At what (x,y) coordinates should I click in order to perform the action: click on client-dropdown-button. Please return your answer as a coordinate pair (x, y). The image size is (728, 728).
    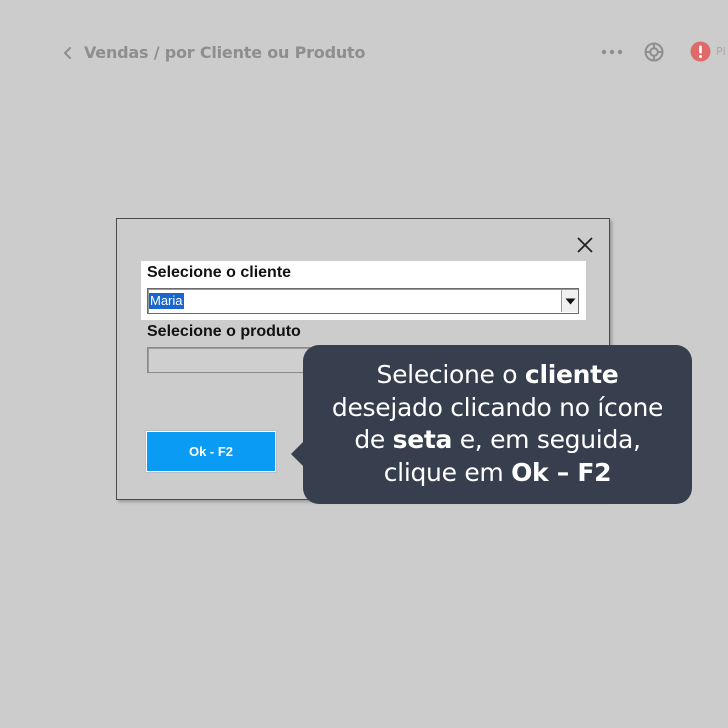
    Looking at the image, I should click on (569, 301).